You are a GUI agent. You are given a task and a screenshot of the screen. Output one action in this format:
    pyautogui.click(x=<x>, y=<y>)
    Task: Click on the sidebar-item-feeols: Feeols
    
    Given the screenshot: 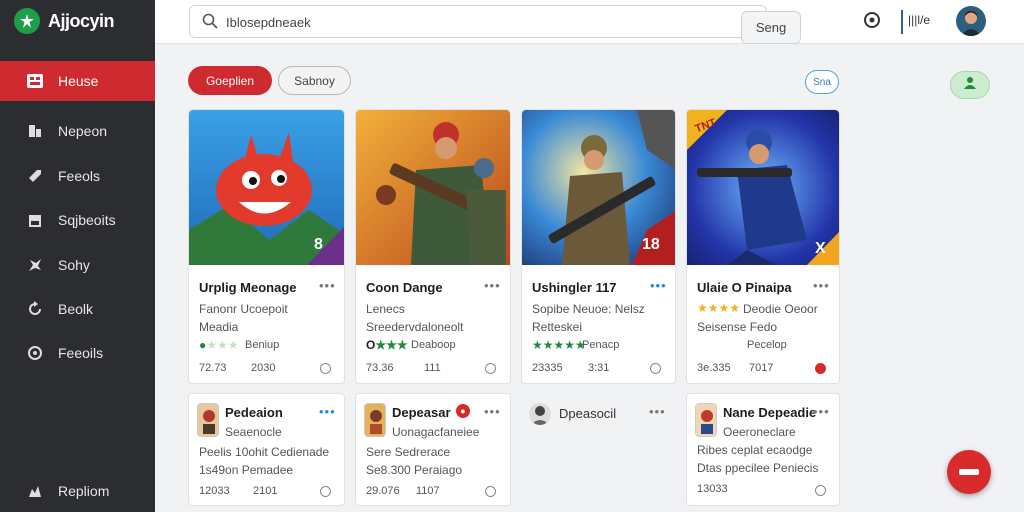 What is the action you would take?
    pyautogui.click(x=77, y=176)
    